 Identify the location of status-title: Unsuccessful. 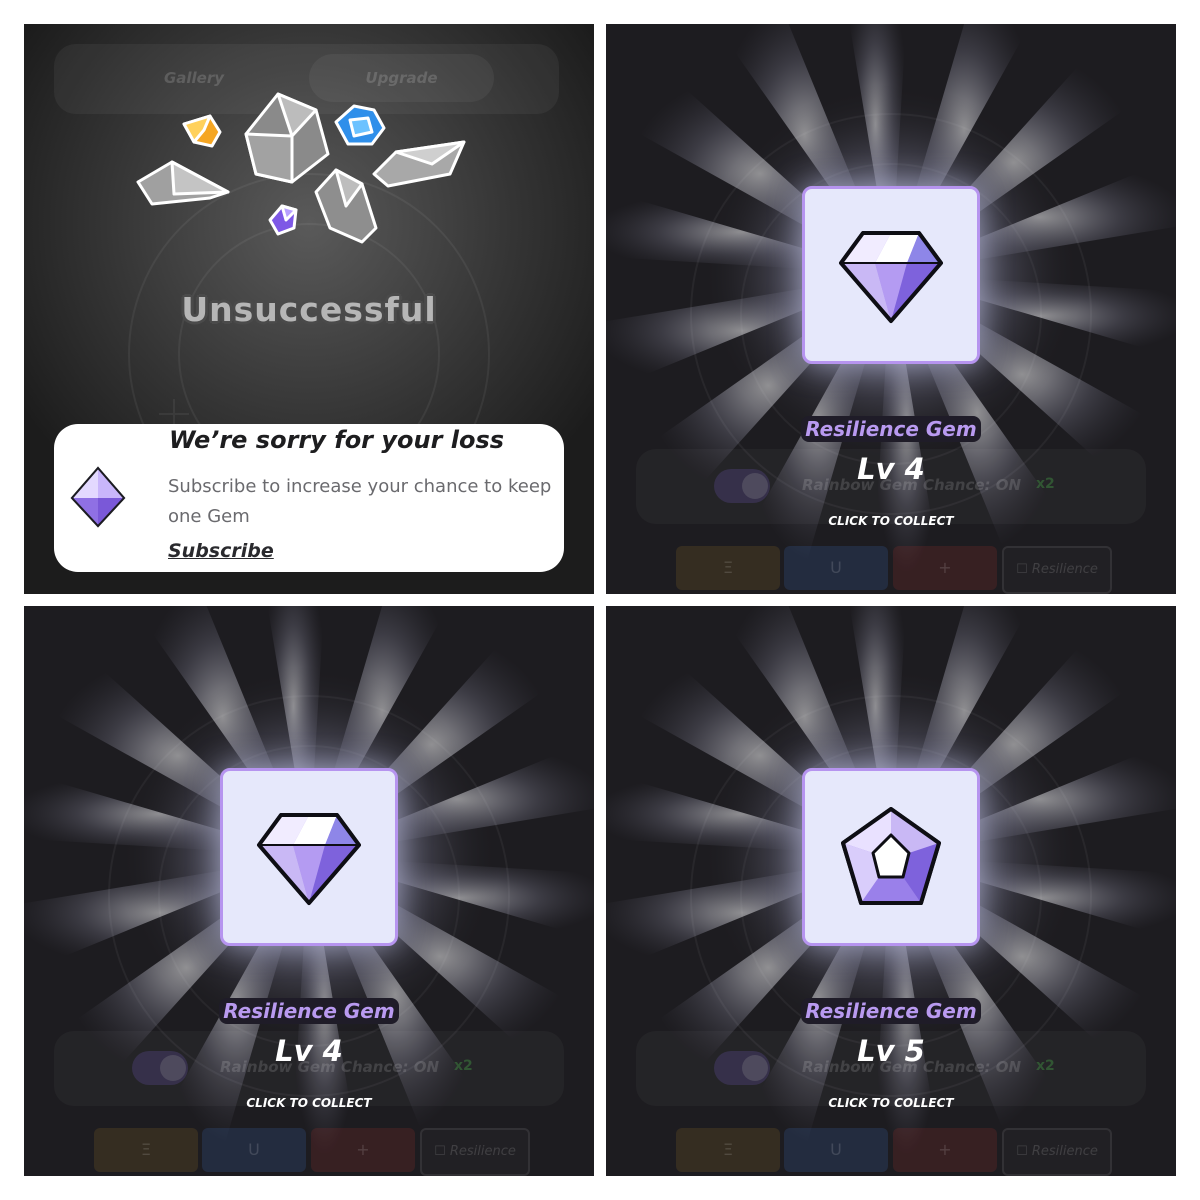
(309, 309).